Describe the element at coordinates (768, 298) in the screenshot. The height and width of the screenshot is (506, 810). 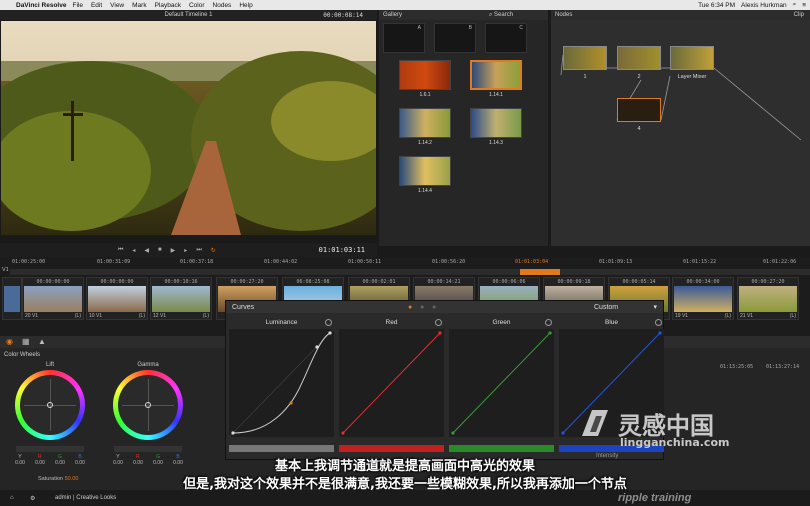
I see `clip-thumb: 00:00:27:20 21 V1 (L)` at that location.